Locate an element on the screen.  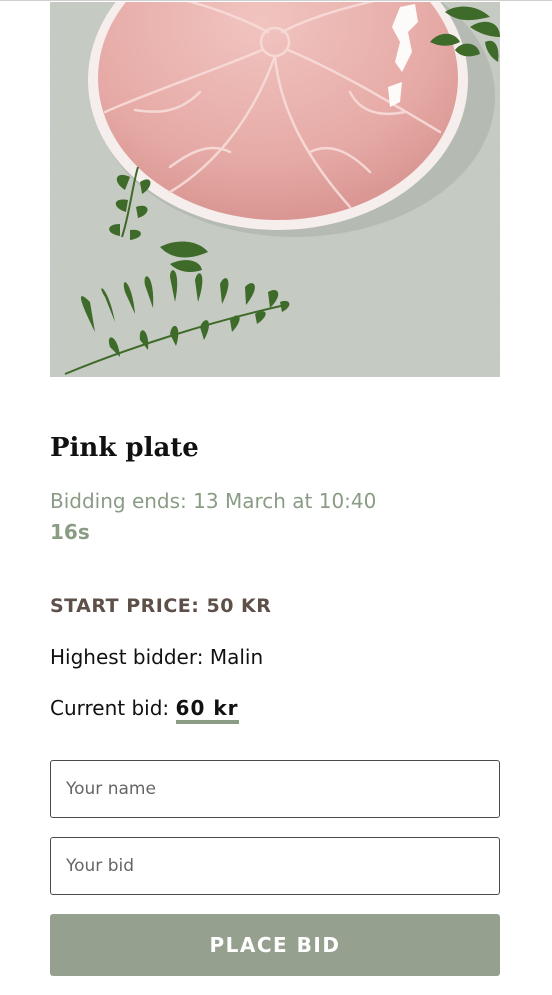
current-bid: Current bid: 60 kr is located at coordinates (144, 709).